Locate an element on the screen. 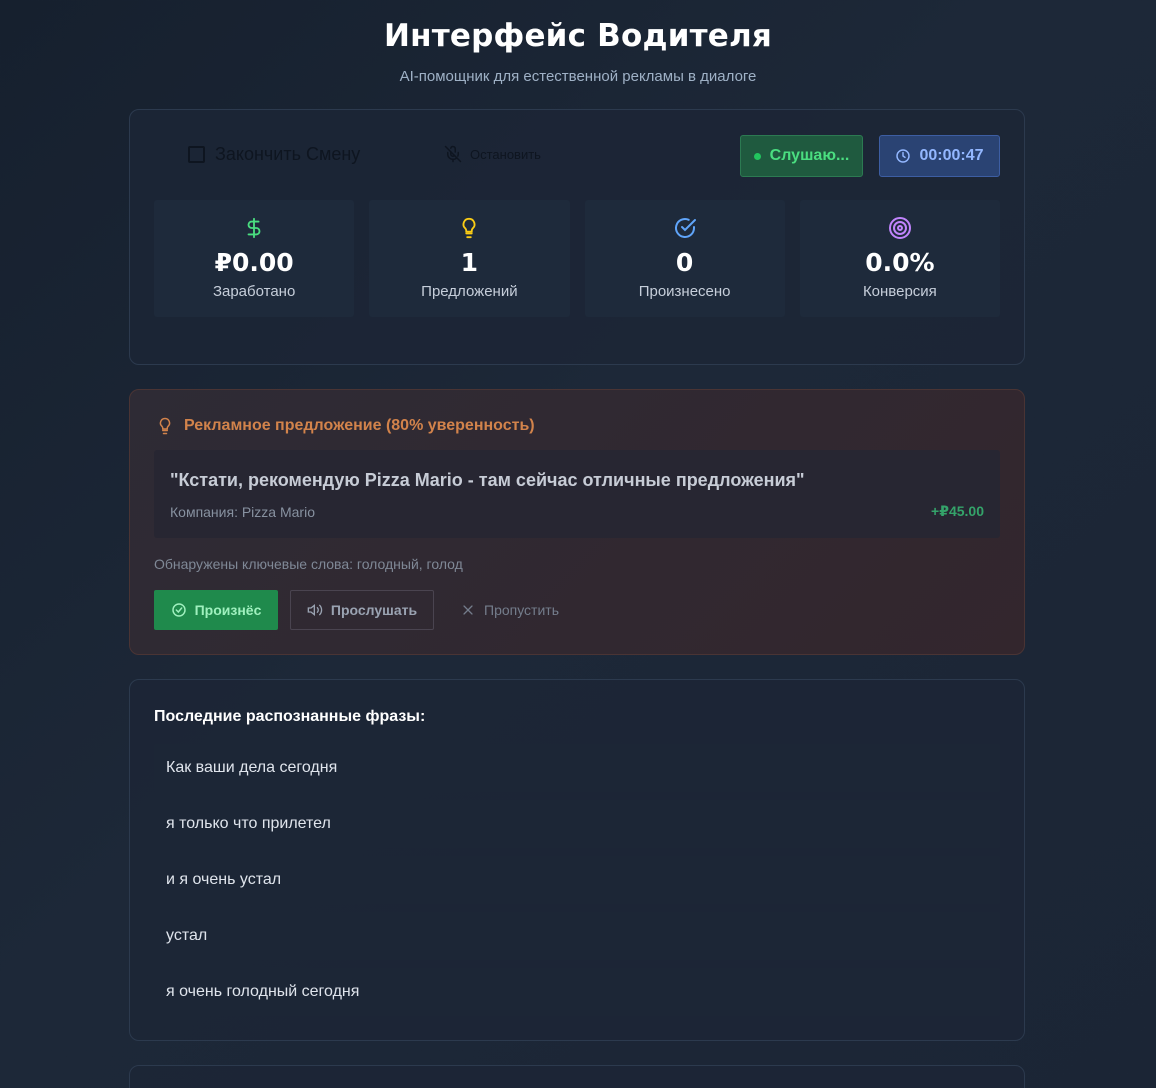 Image resolution: width=1156 pixels, height=1088 pixels. end-shift-label: Закончить Смену is located at coordinates (288, 154).